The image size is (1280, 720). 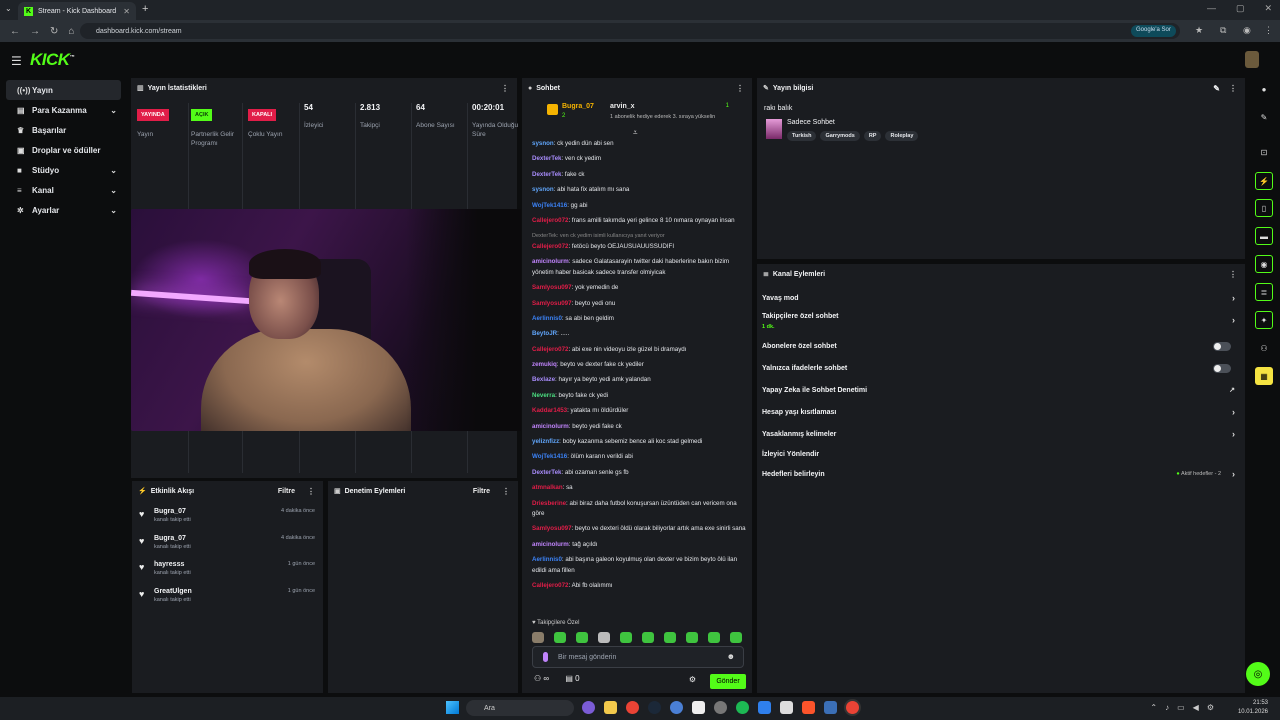 What do you see at coordinates (1258, 674) in the screenshot?
I see `help-chat-icon: ◎` at bounding box center [1258, 674].